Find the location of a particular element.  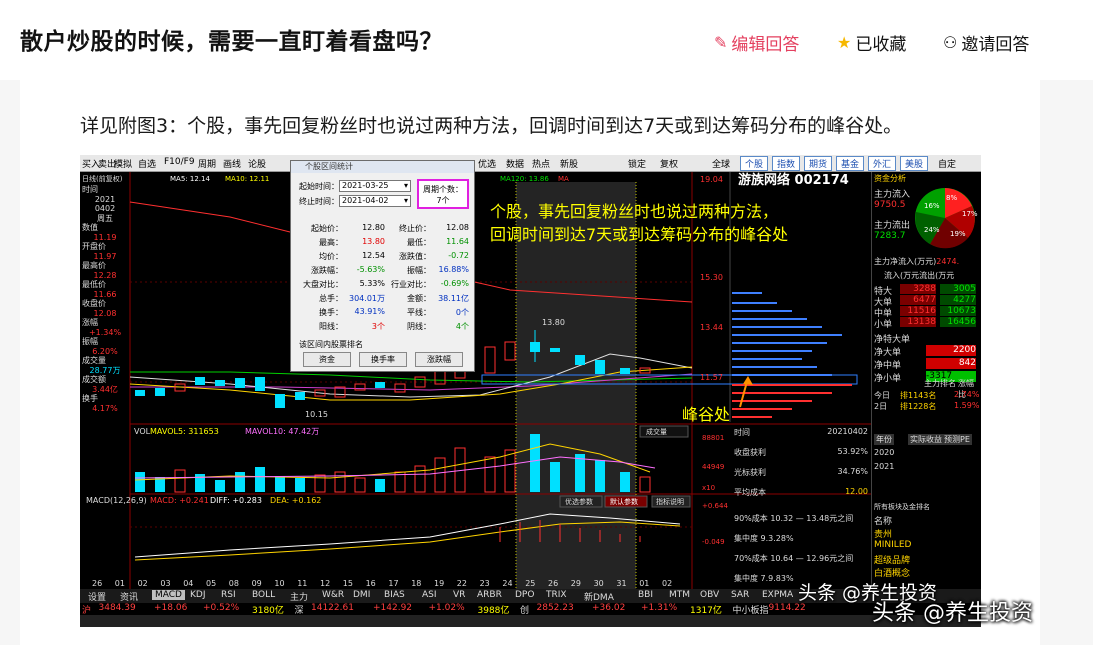

indicator-tab: W&R is located at coordinates (333, 595).